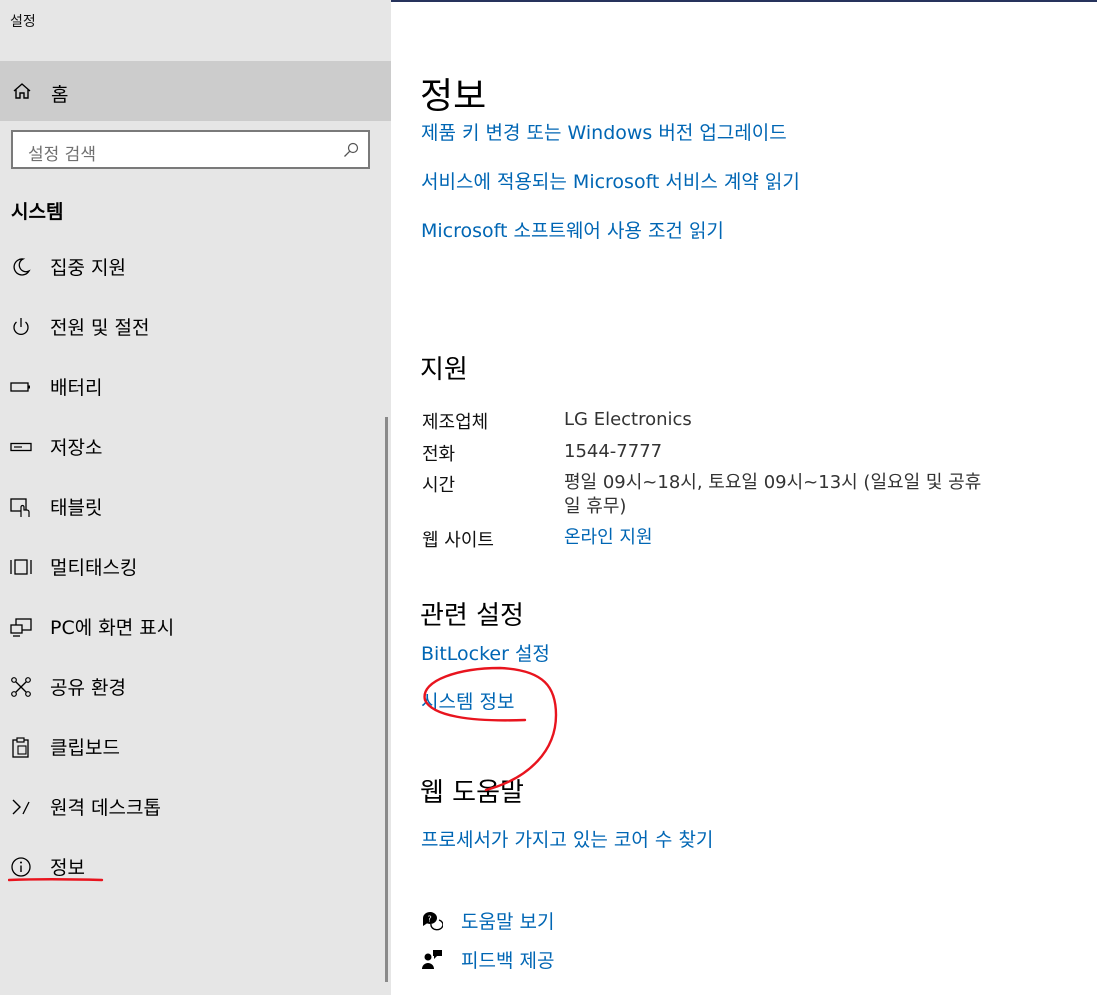 This screenshot has width=1097, height=995. Describe the element at coordinates (192, 686) in the screenshot. I see `sidebar-item-shared-experiences: 공유 환경` at that location.